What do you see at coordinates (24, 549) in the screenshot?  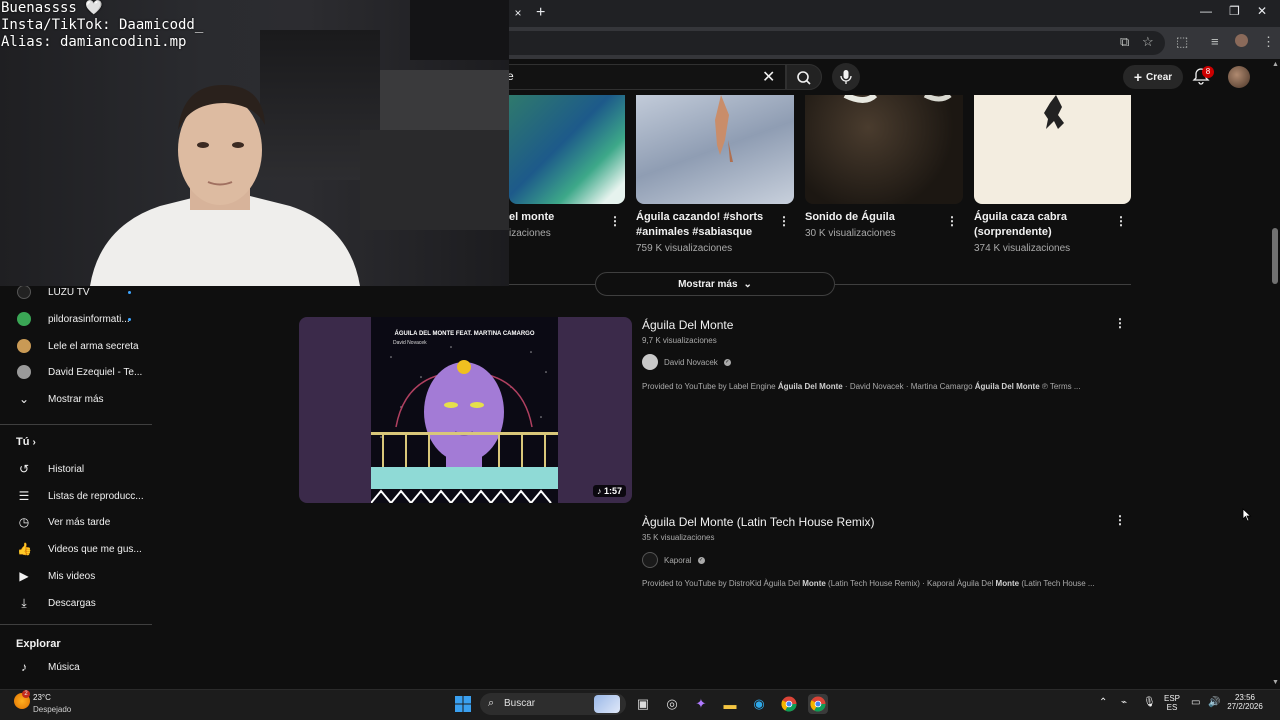 I see `liked-icon: 👍` at bounding box center [24, 549].